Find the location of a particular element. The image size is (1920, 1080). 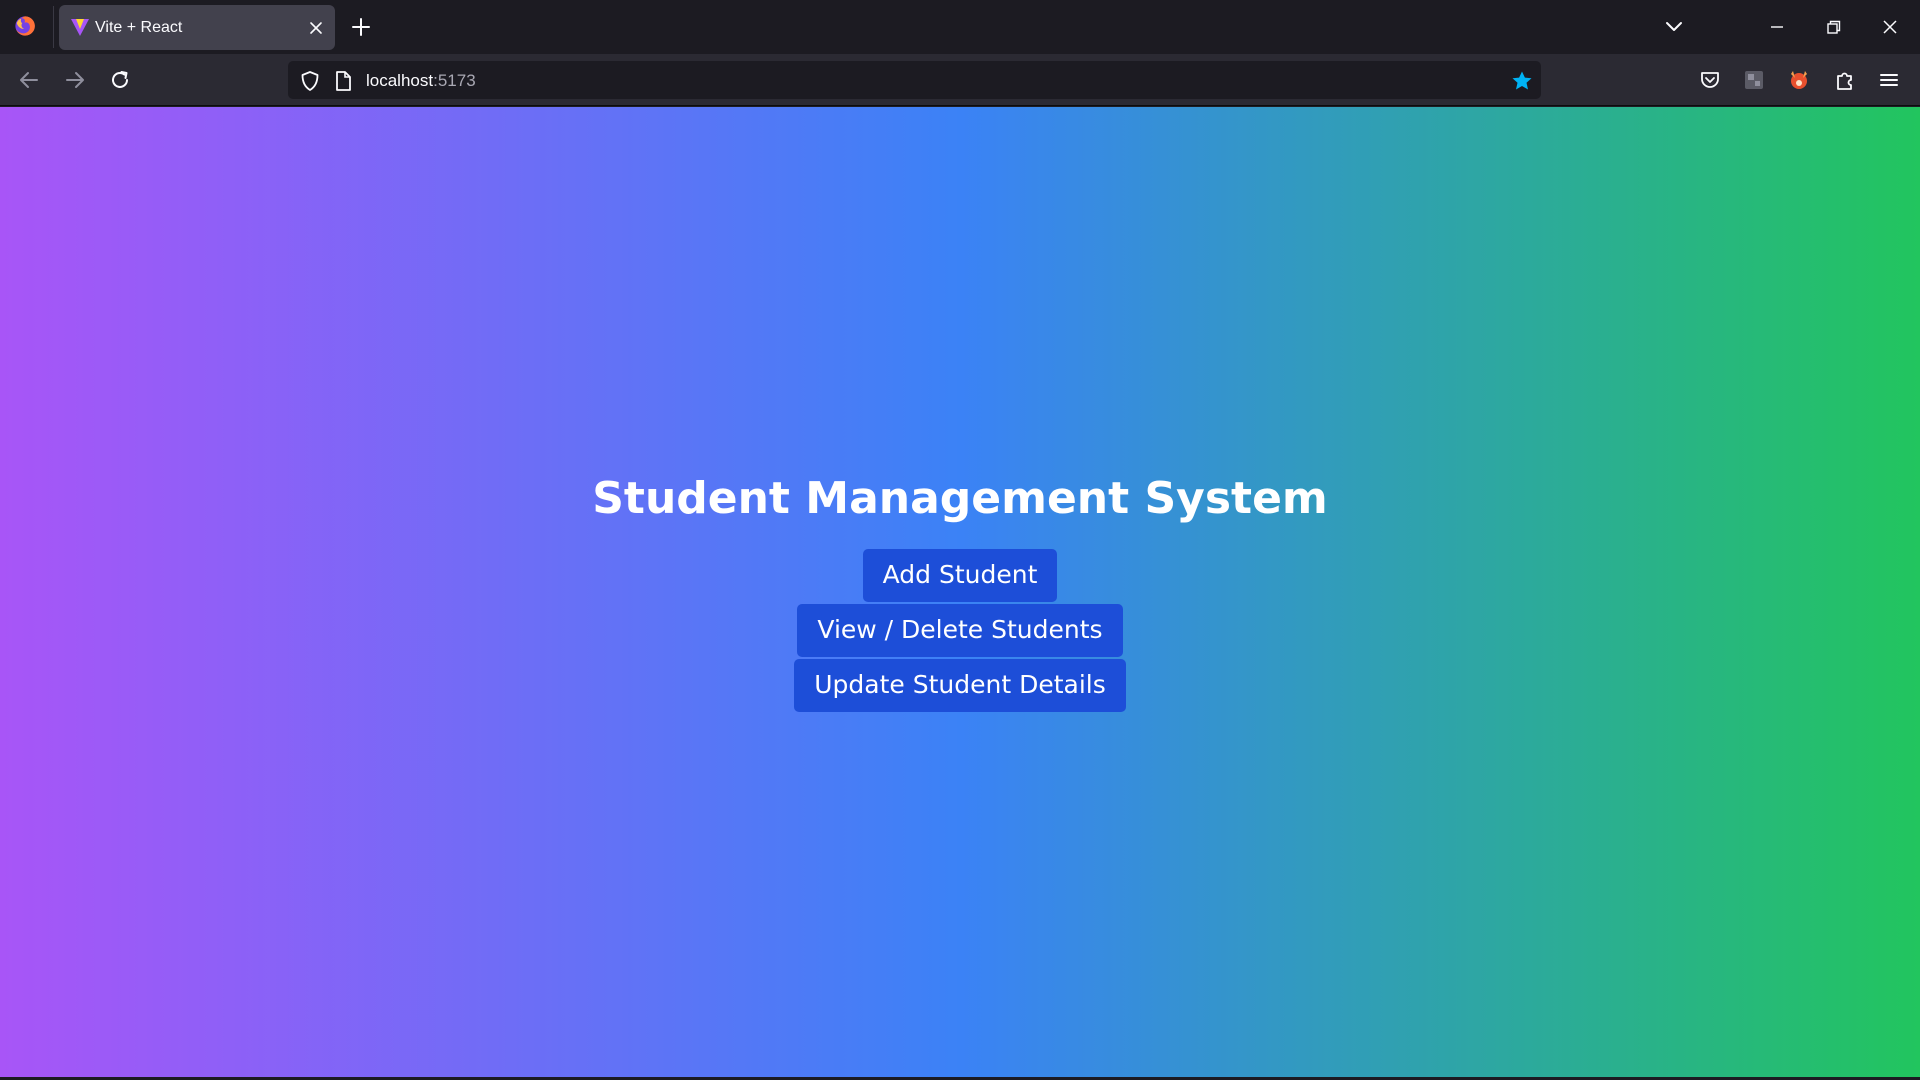

url-text: localhost:5173 is located at coordinates (421, 81).